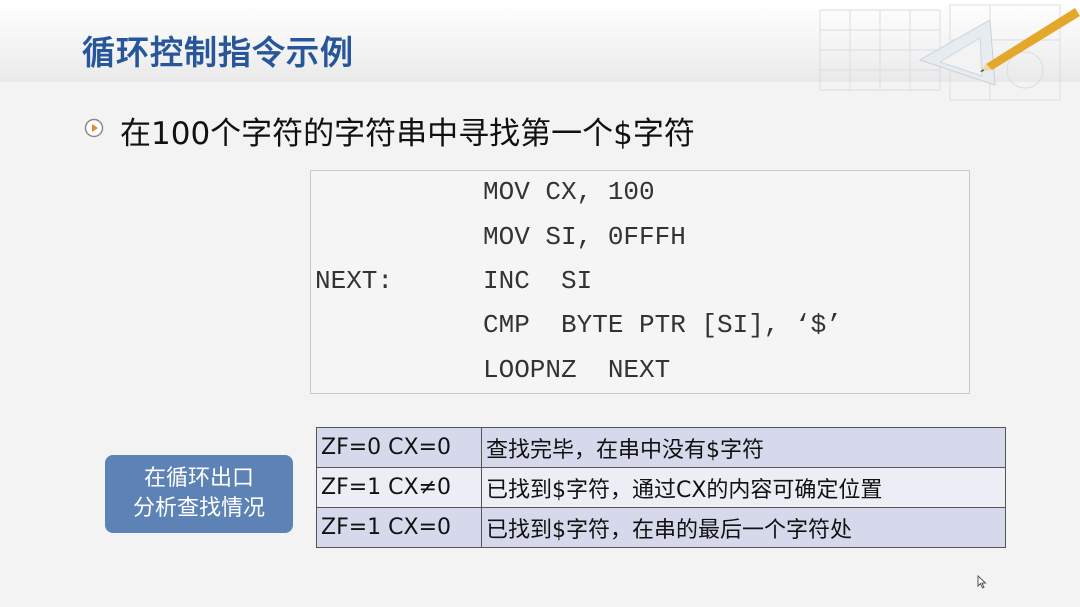 Image resolution: width=1080 pixels, height=607 pixels. What do you see at coordinates (569, 192) in the screenshot?
I see `code-instruction: MOV CX, 100` at bounding box center [569, 192].